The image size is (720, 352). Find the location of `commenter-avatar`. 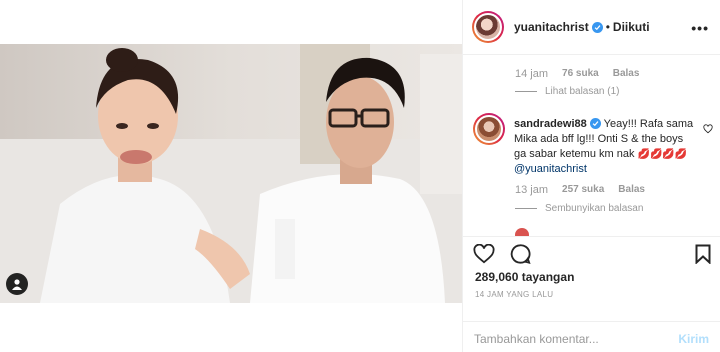

commenter-avatar is located at coordinates (489, 129).